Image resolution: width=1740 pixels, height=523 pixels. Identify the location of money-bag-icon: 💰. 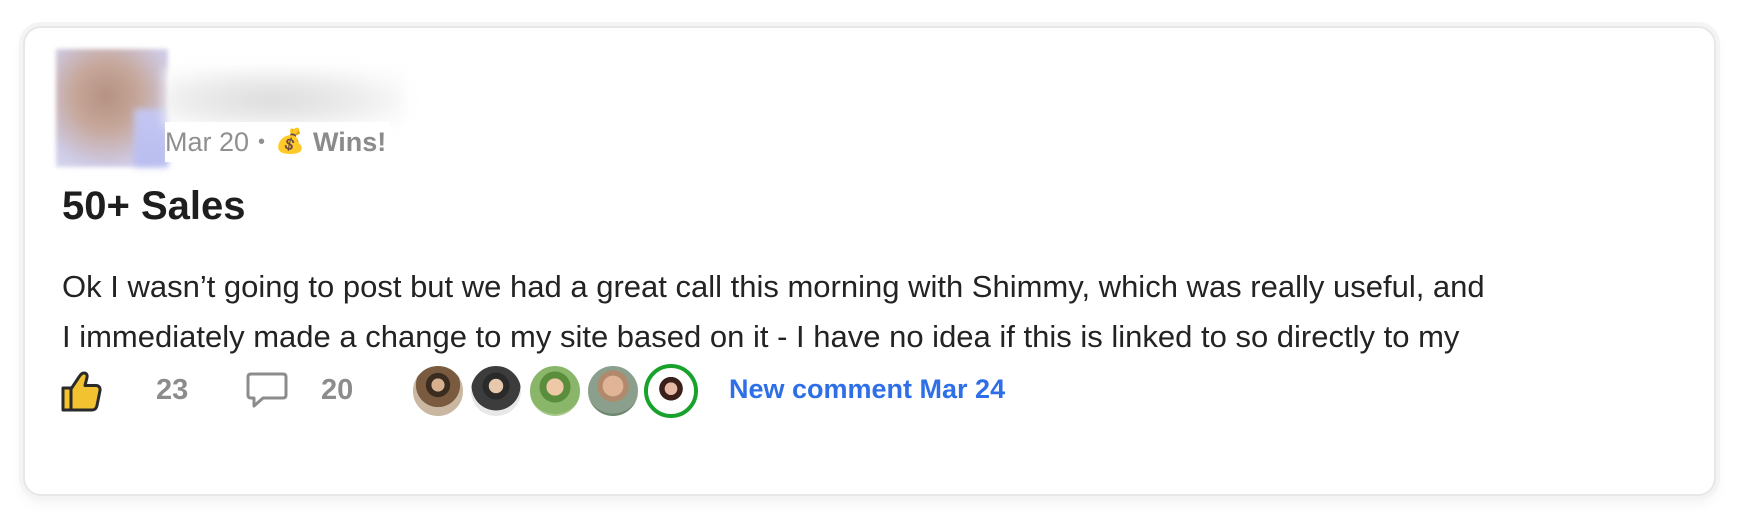
(290, 141).